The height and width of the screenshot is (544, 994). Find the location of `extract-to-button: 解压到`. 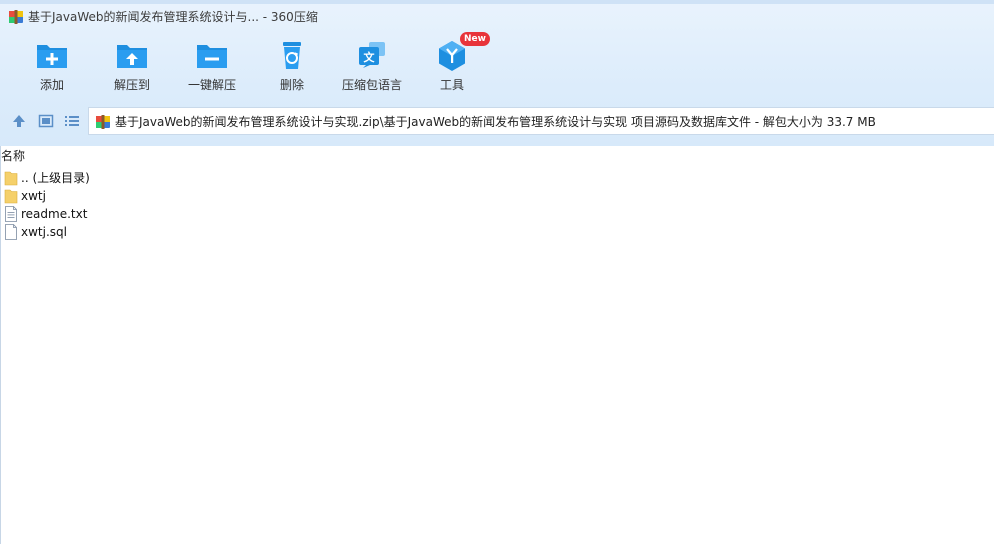

extract-to-button: 解压到 is located at coordinates (132, 66).